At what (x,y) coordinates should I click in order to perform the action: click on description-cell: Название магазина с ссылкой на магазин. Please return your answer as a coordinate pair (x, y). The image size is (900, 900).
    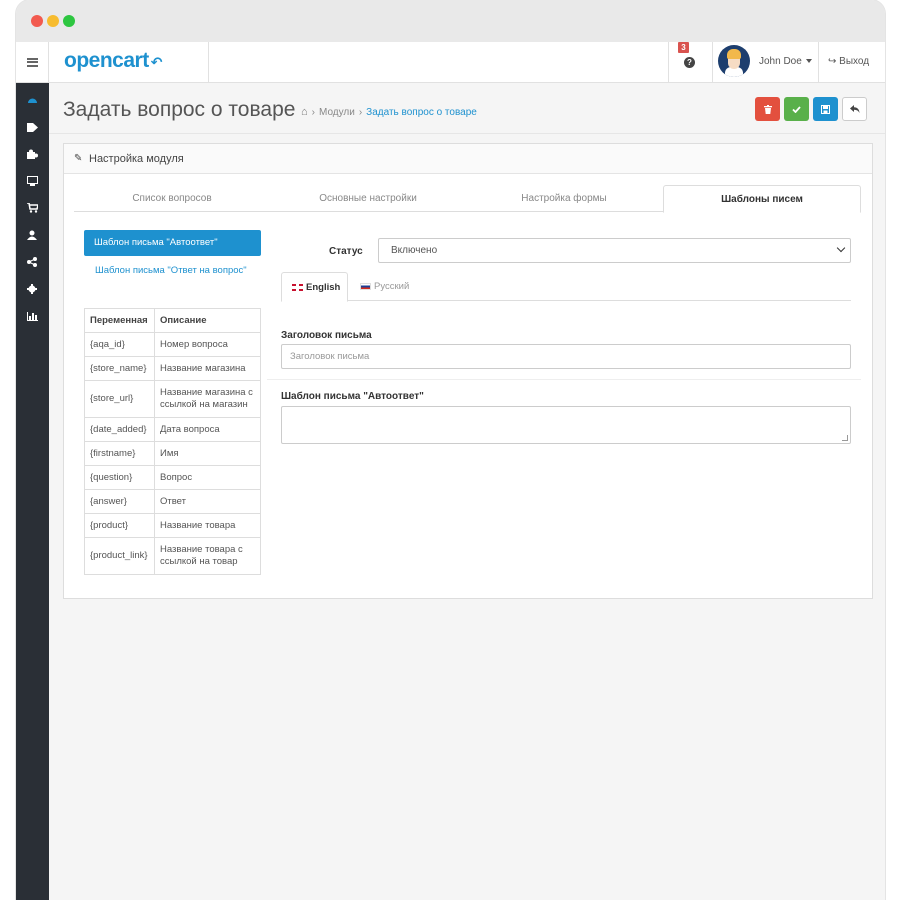
    Looking at the image, I should click on (207, 399).